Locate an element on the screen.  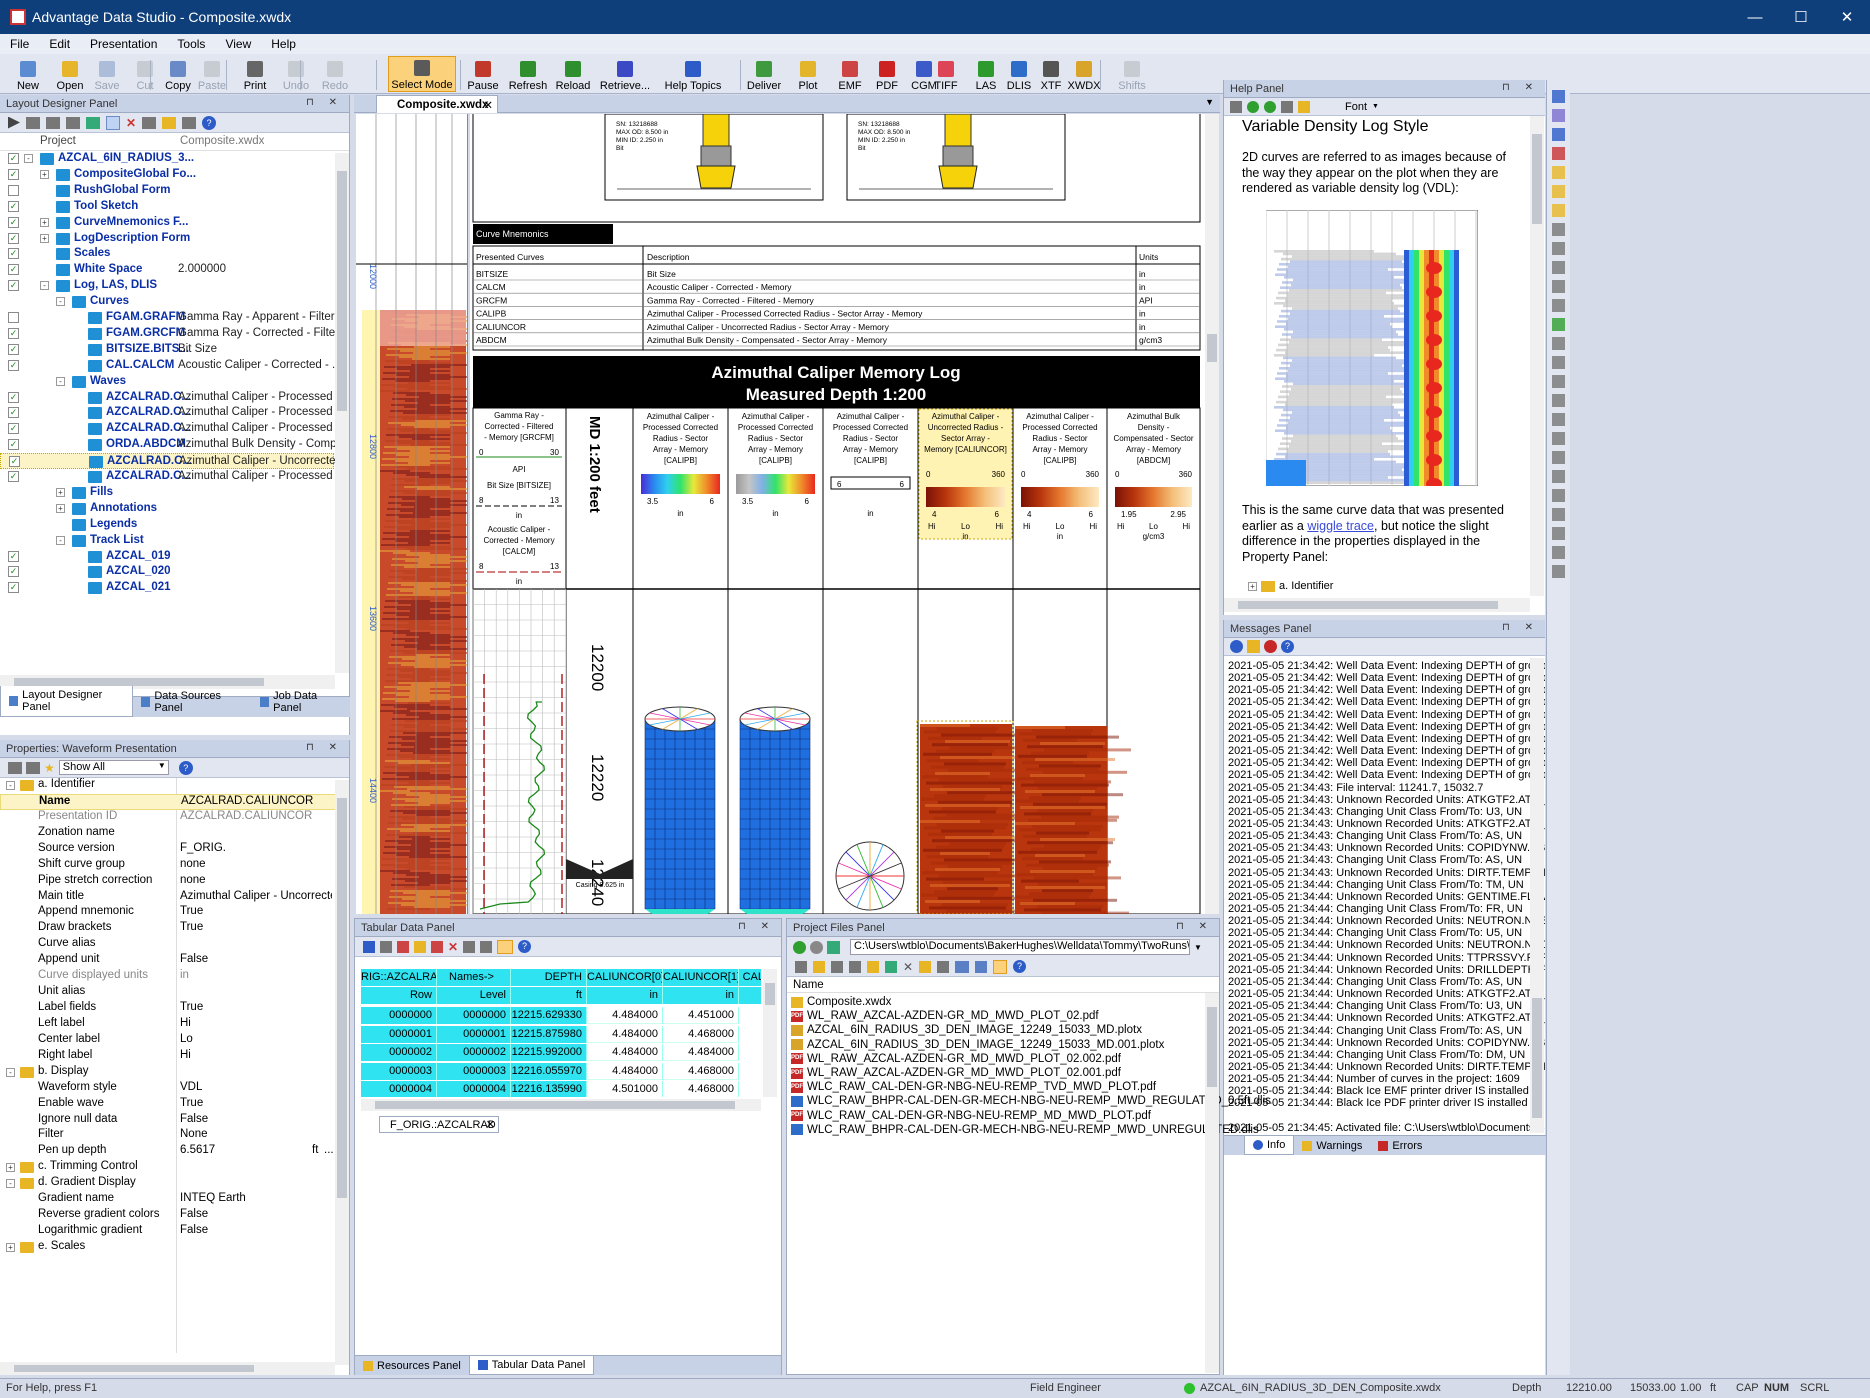
column-header-names: Names-> is located at coordinates (474, 977).